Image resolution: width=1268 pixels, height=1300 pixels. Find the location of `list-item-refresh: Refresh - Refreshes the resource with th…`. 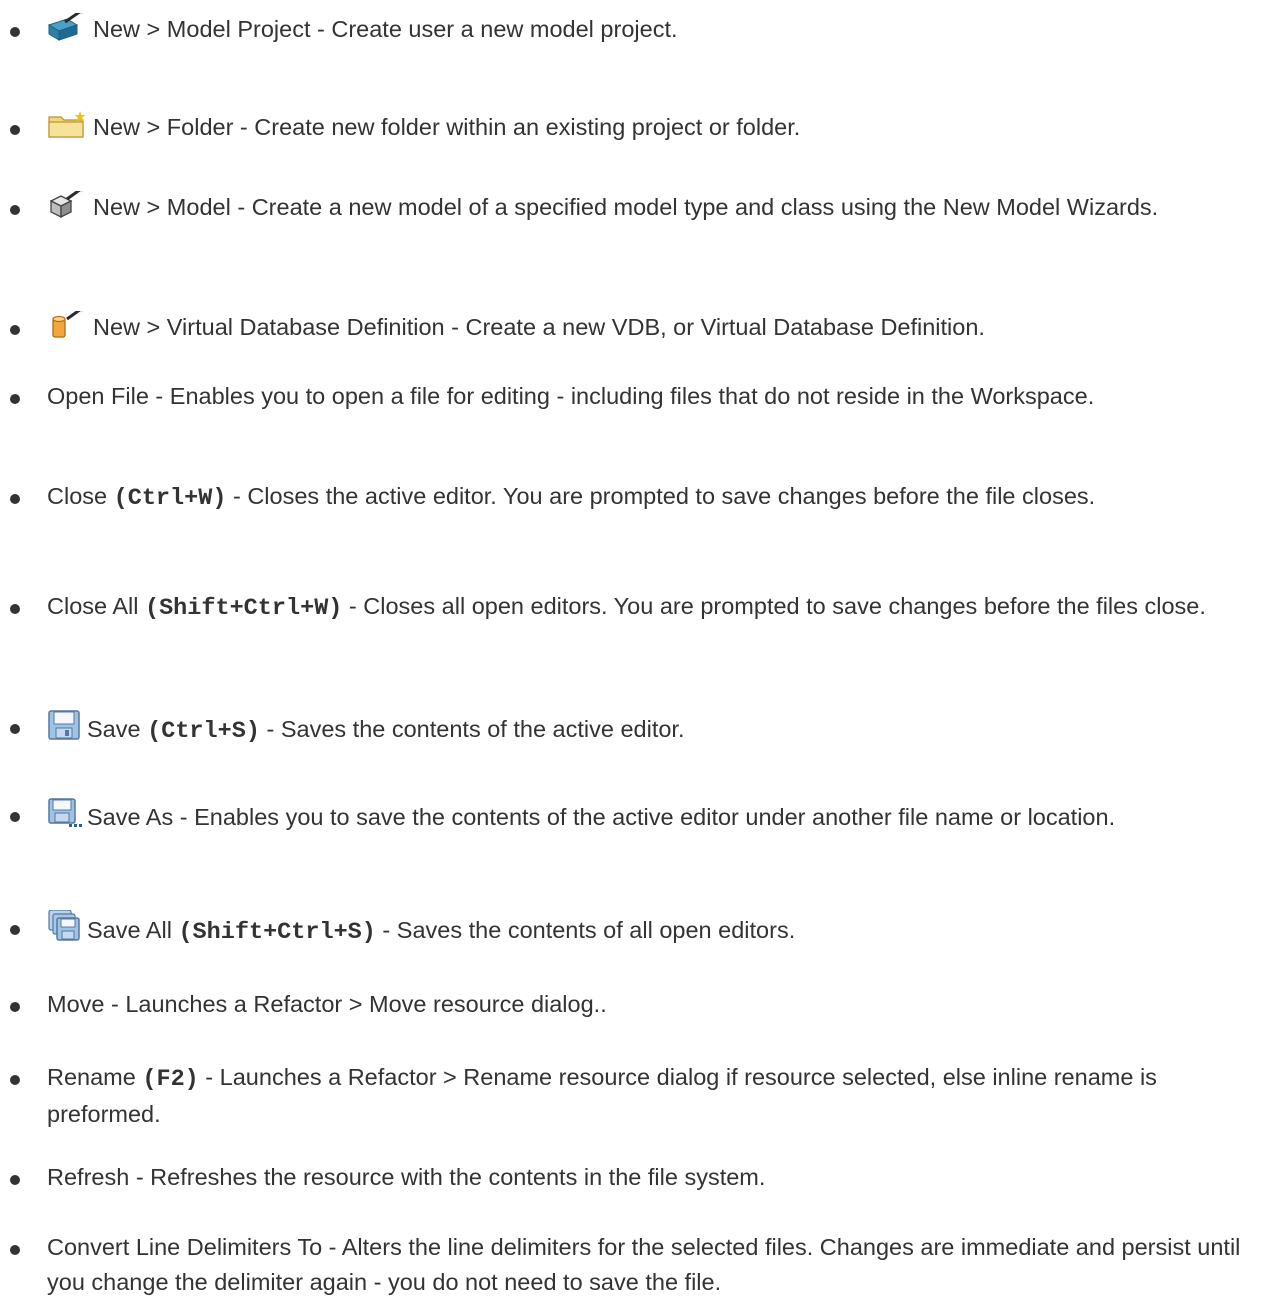

list-item-refresh: Refresh - Refreshes the resource with th… is located at coordinates (636, 1177).